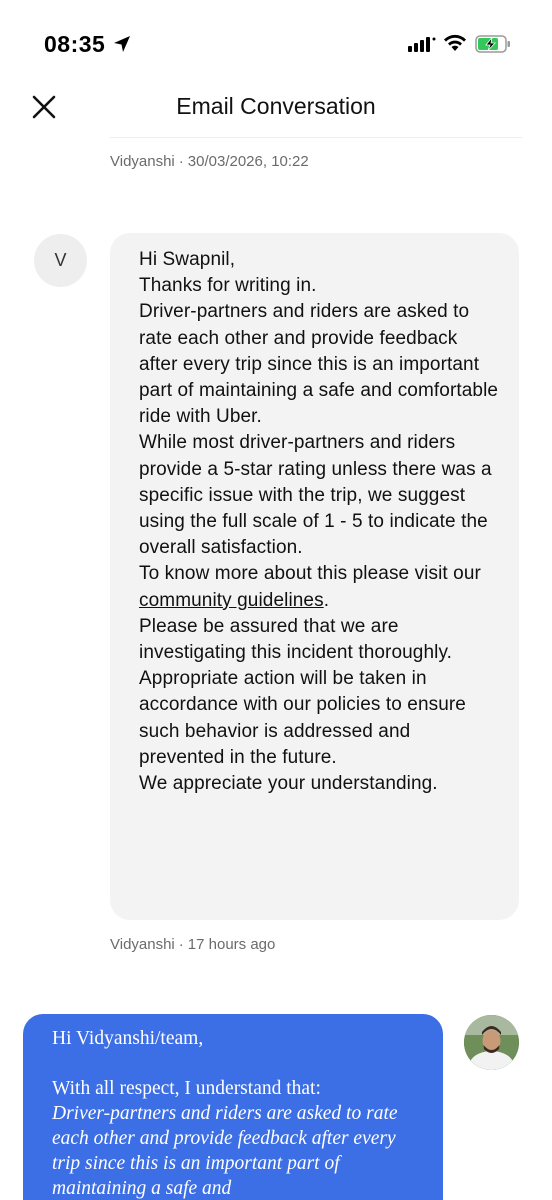 The image size is (552, 1200). I want to click on message-timestamp: 30/03/2026, 10:22, so click(248, 161).